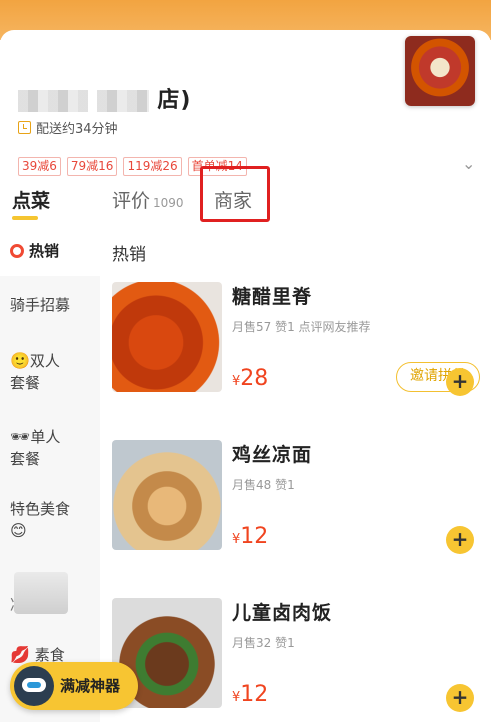  Describe the element at coordinates (272, 297) in the screenshot. I see `dish-name: 糖醋里脊` at that location.